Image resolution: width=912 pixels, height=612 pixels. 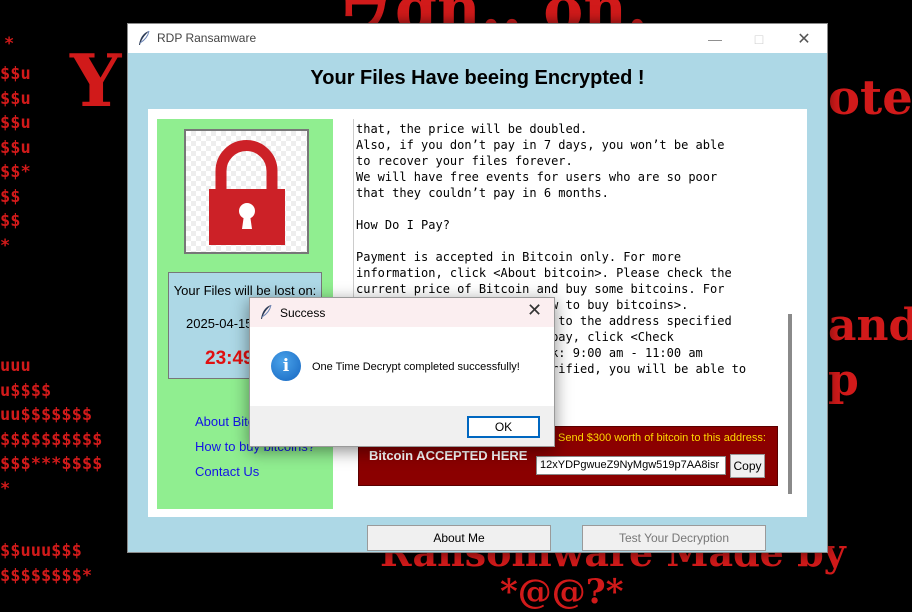 I want to click on dialog-message: One Time Decrypt completed successfully!, so click(x=416, y=367).